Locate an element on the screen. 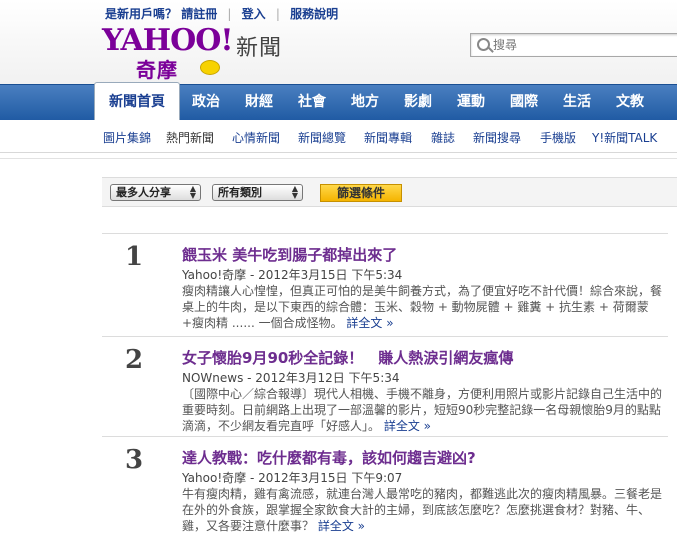 This screenshot has height=536, width=677. category-select-value: 所有類別 is located at coordinates (240, 192).